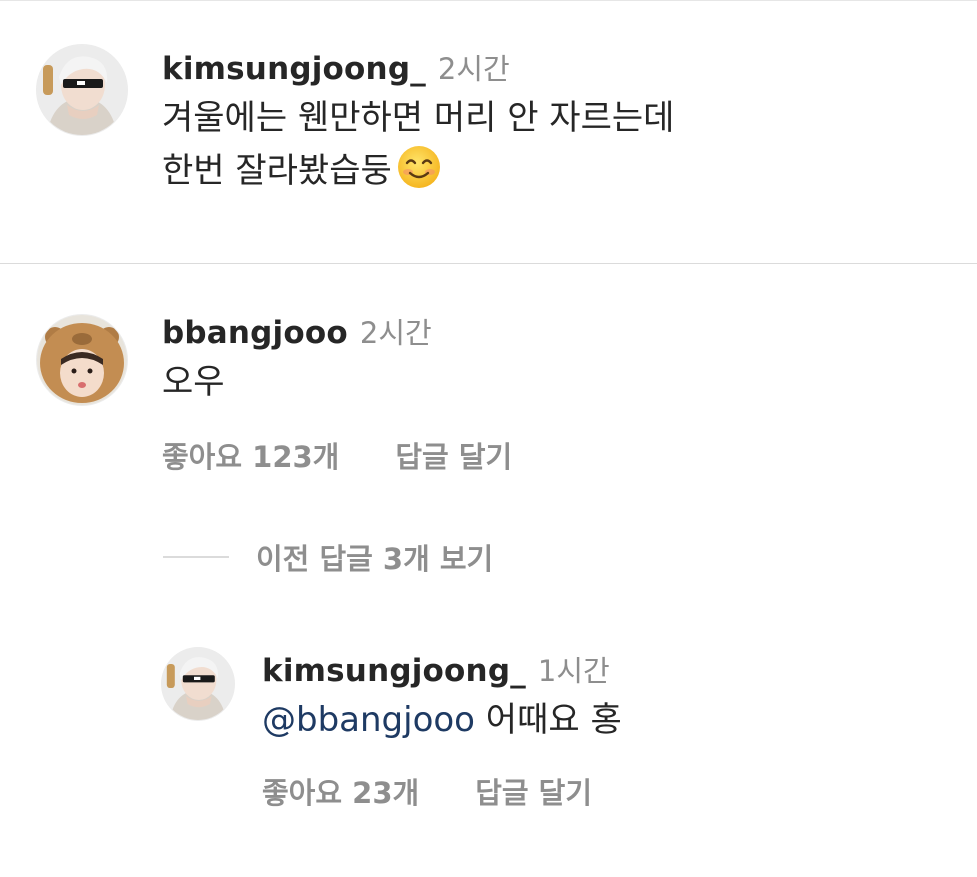 This screenshot has height=877, width=977. Describe the element at coordinates (488, 263) in the screenshot. I see `comment-divider` at that location.